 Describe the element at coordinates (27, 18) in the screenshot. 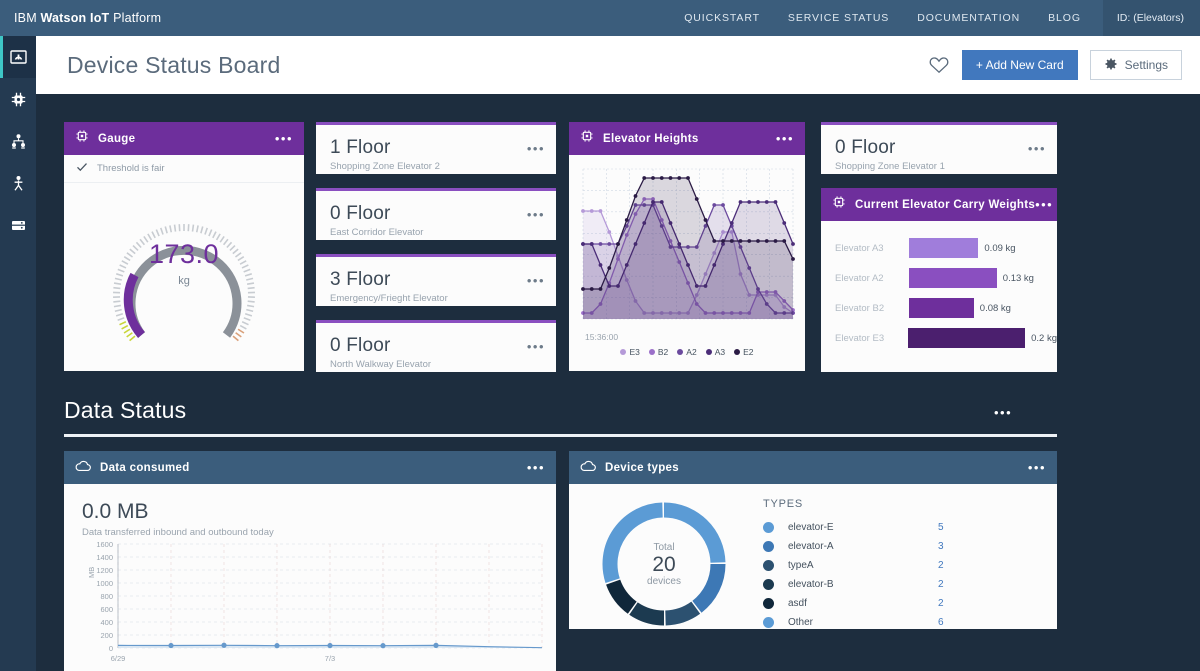

I see `brand-prefix: IBM` at that location.